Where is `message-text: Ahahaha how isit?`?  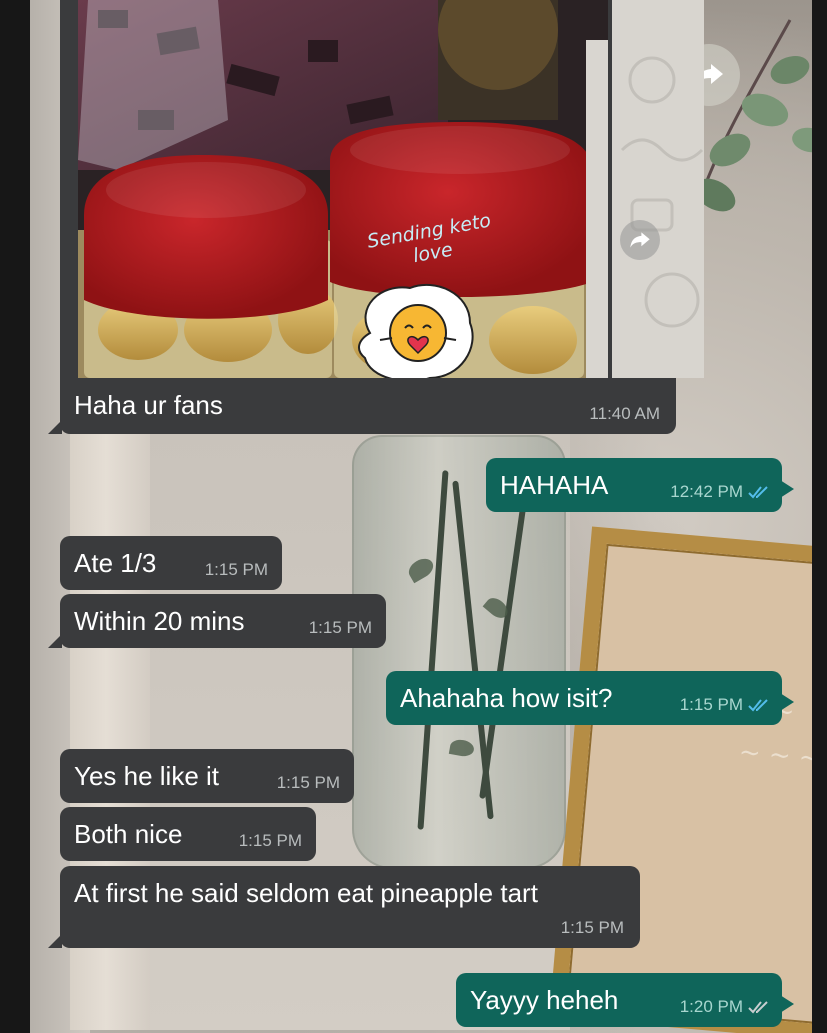
message-text: Ahahaha how isit? is located at coordinates (506, 698).